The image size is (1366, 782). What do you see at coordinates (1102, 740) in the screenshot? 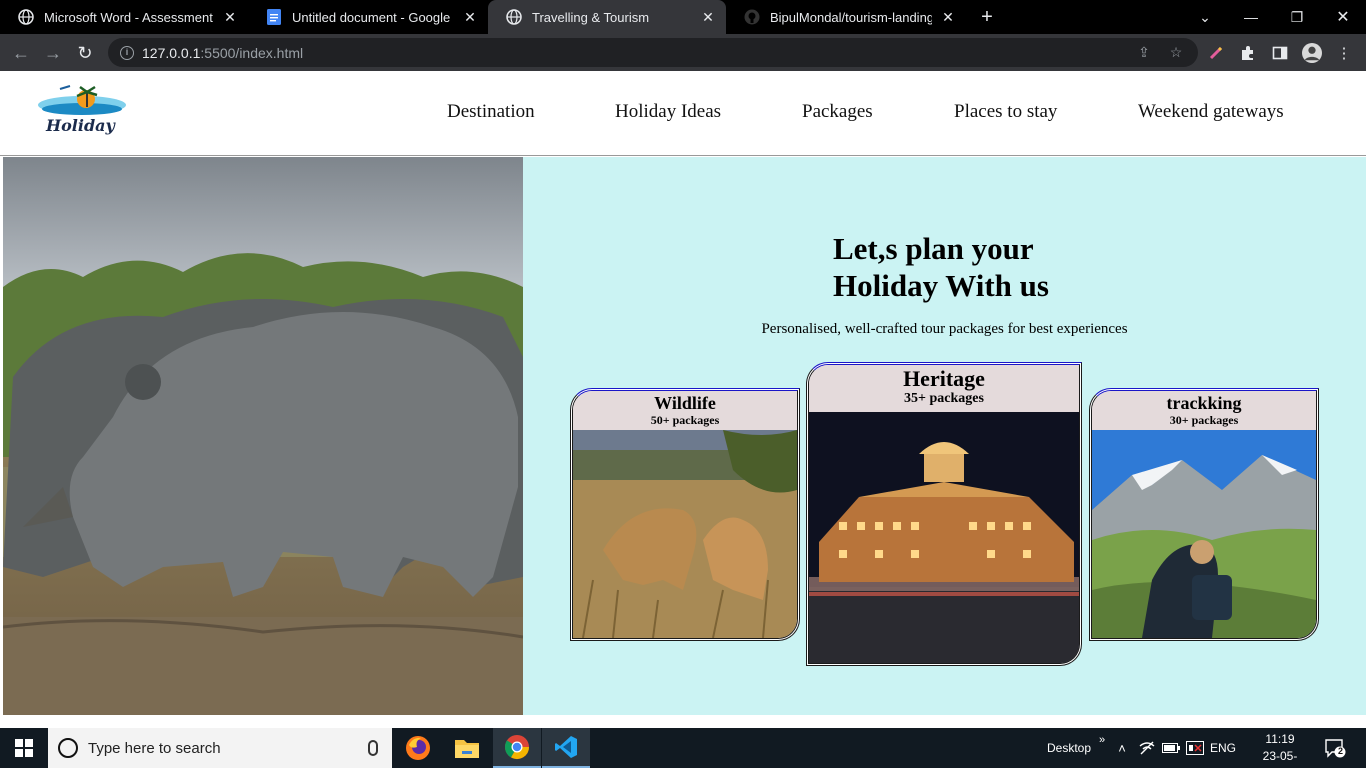
I see `toolbar-expand-icon: »` at bounding box center [1102, 740].